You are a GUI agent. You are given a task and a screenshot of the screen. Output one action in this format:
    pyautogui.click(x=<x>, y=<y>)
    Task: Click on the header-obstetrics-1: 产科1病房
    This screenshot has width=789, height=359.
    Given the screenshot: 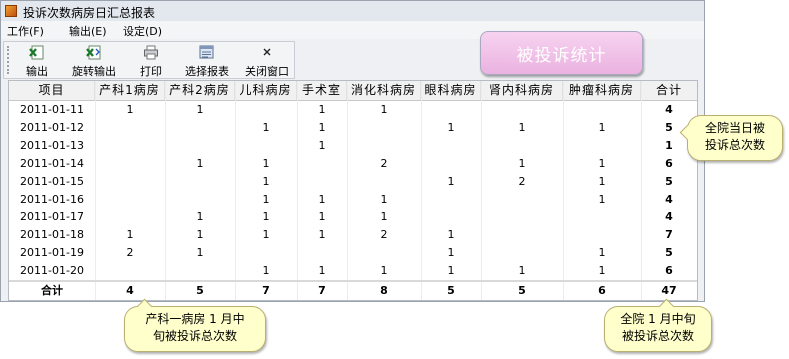 What is the action you would take?
    pyautogui.click(x=130, y=90)
    